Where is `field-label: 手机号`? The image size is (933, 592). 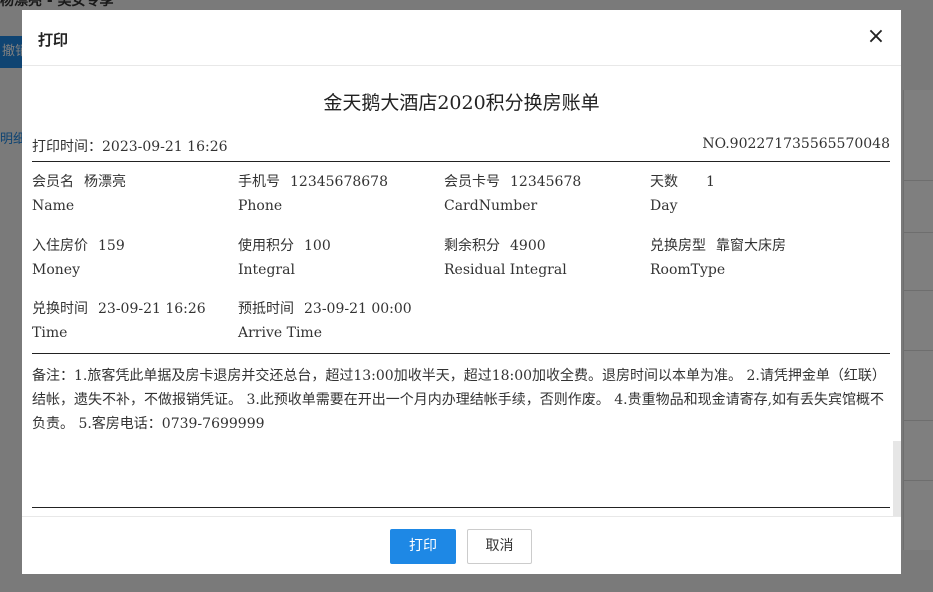 field-label: 手机号 is located at coordinates (259, 182).